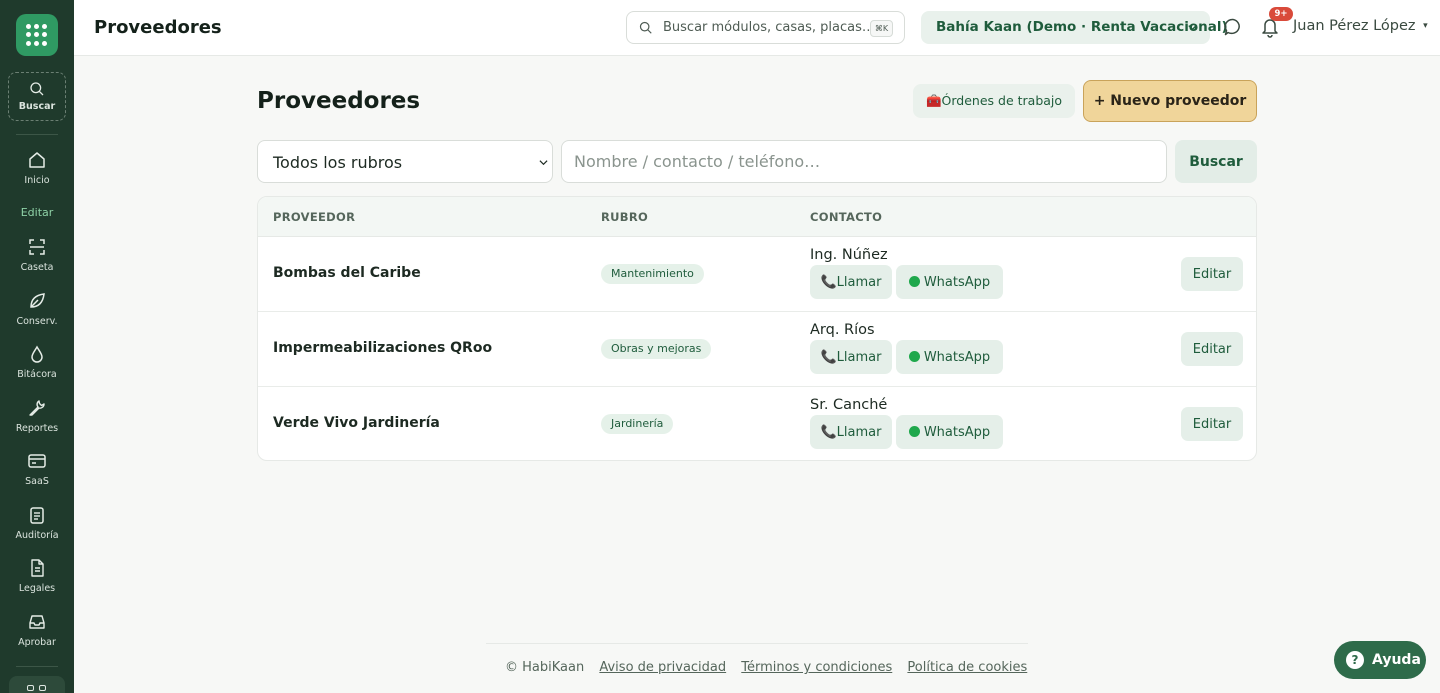  Describe the element at coordinates (662, 667) in the screenshot. I see `privacy-link: Aviso de privacidad` at that location.